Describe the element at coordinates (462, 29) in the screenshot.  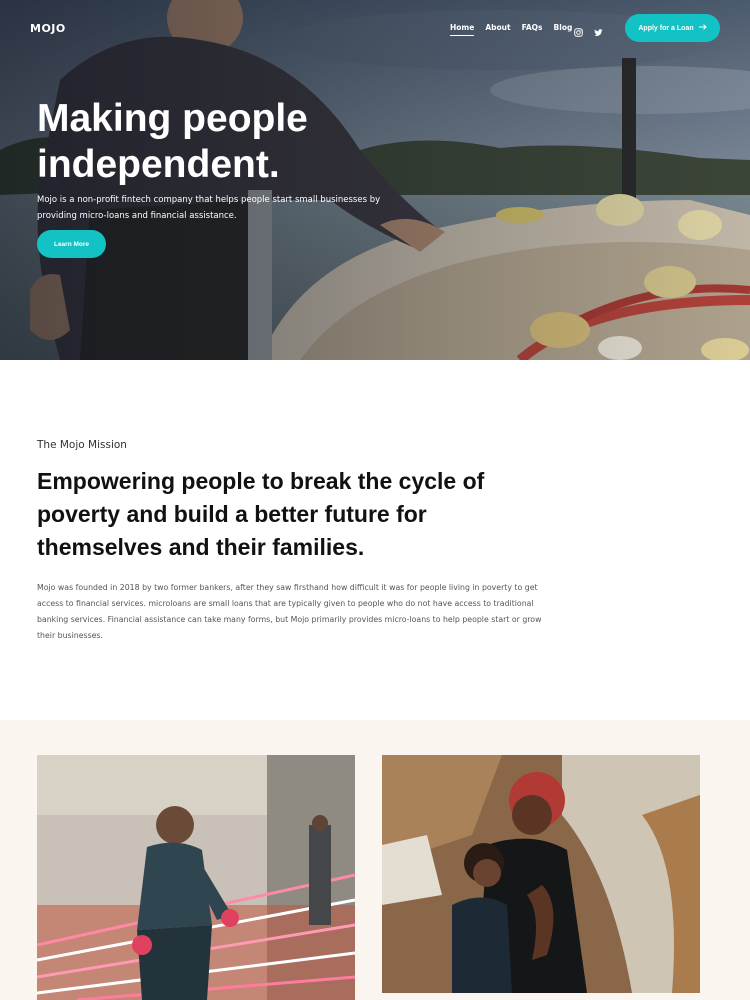
I see `nav-item-home: Home` at that location.